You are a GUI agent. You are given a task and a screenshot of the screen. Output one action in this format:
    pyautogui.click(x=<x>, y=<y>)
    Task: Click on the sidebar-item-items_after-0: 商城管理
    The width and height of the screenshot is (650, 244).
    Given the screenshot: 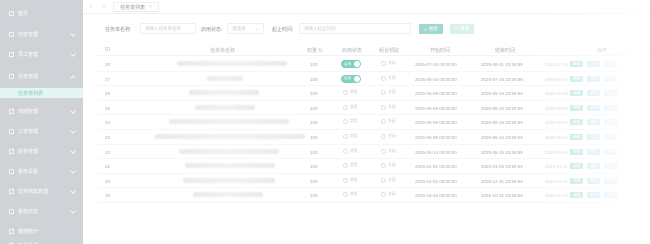 What is the action you would take?
    pyautogui.click(x=41, y=111)
    